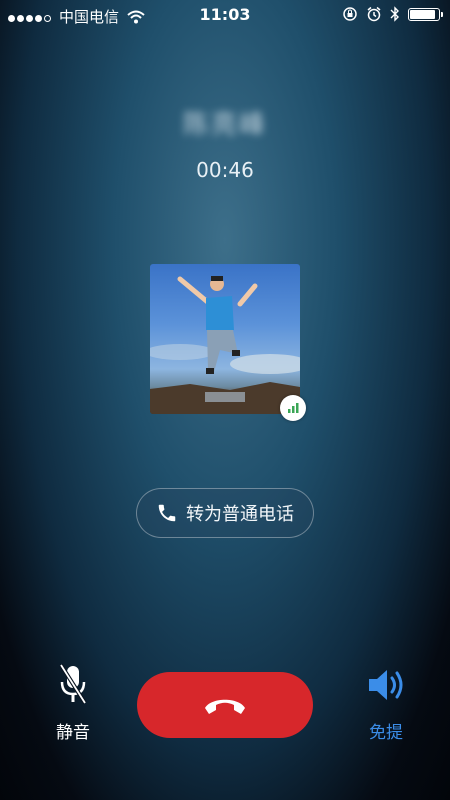 The height and width of the screenshot is (800, 450). I want to click on hang-up-button, so click(225, 705).